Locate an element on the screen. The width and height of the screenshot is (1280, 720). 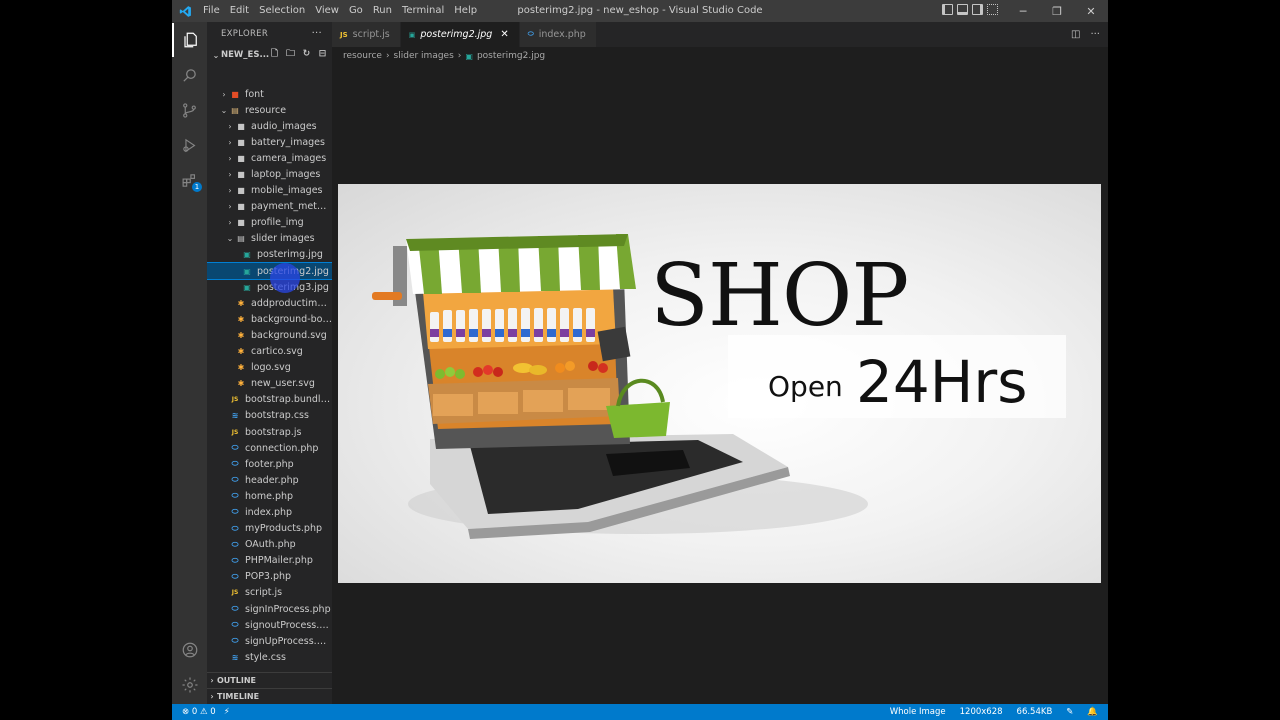
close-window-button: ✕ is located at coordinates (1091, 11).